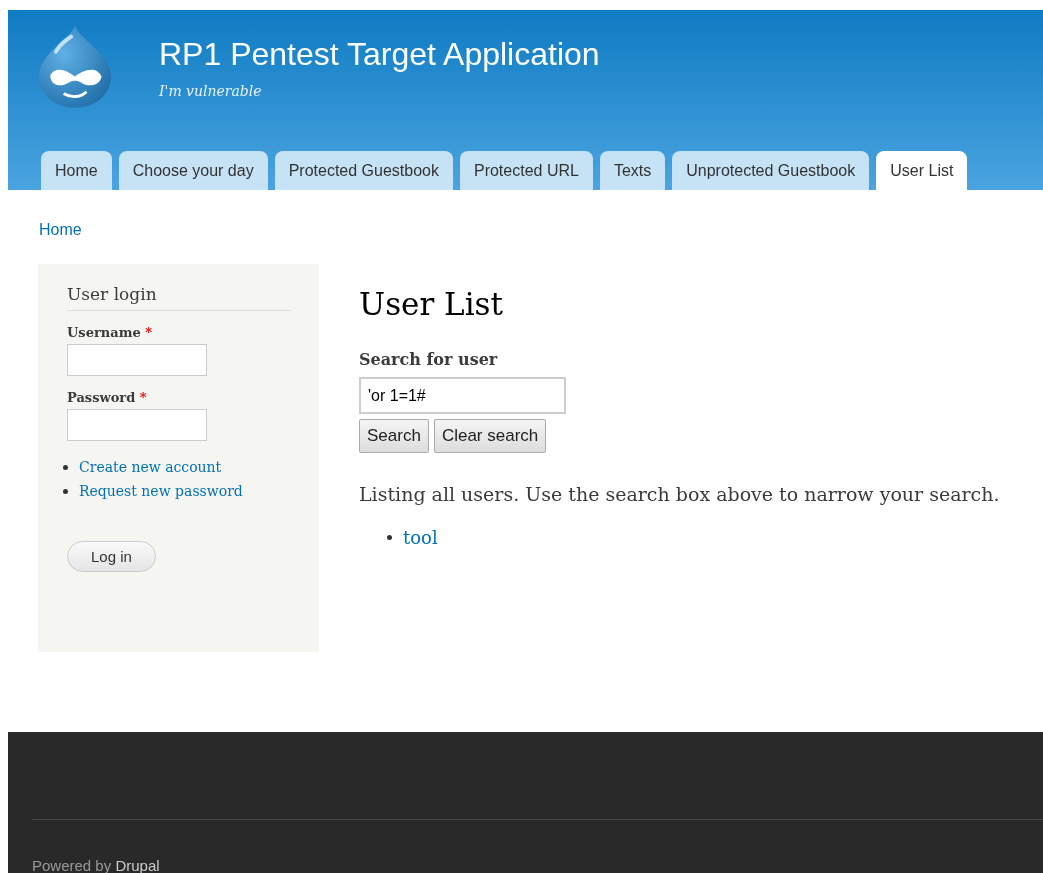  What do you see at coordinates (150, 467) in the screenshot?
I see `account-link: Create new account` at bounding box center [150, 467].